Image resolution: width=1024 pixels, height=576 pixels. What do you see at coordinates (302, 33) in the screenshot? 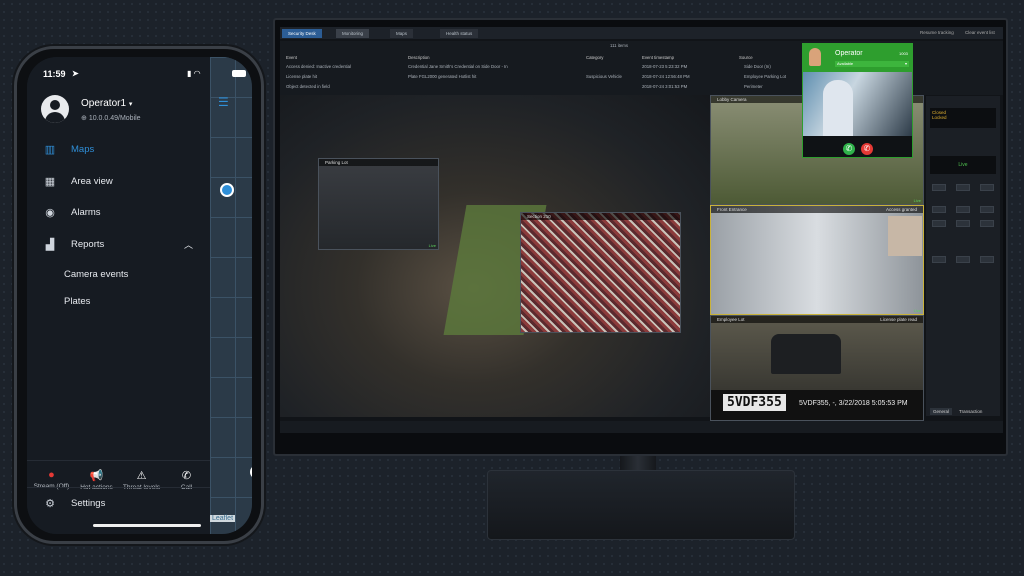
I see `tab-security-desk: Security Desk` at bounding box center [302, 33].